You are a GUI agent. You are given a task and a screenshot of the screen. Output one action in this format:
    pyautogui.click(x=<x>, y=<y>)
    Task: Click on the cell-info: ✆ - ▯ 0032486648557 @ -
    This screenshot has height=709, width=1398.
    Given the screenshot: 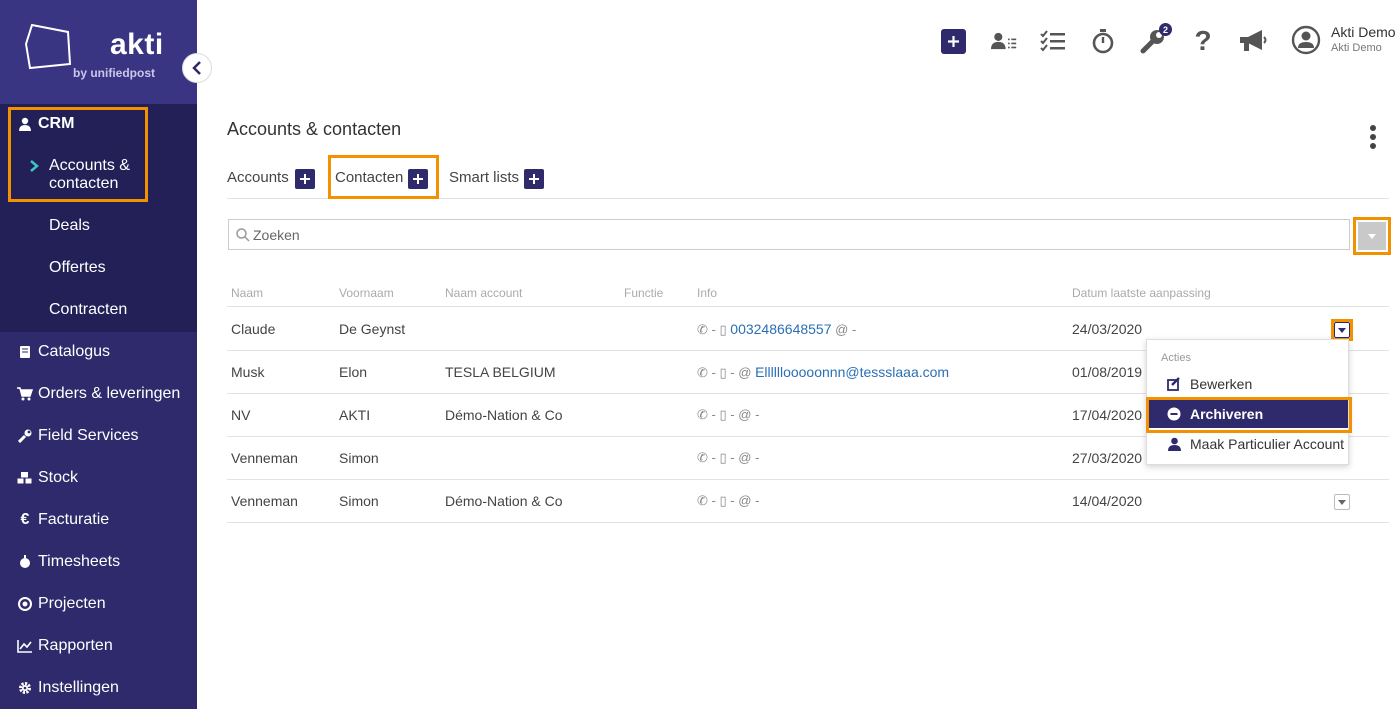 What is the action you would take?
    pyautogui.click(x=777, y=329)
    